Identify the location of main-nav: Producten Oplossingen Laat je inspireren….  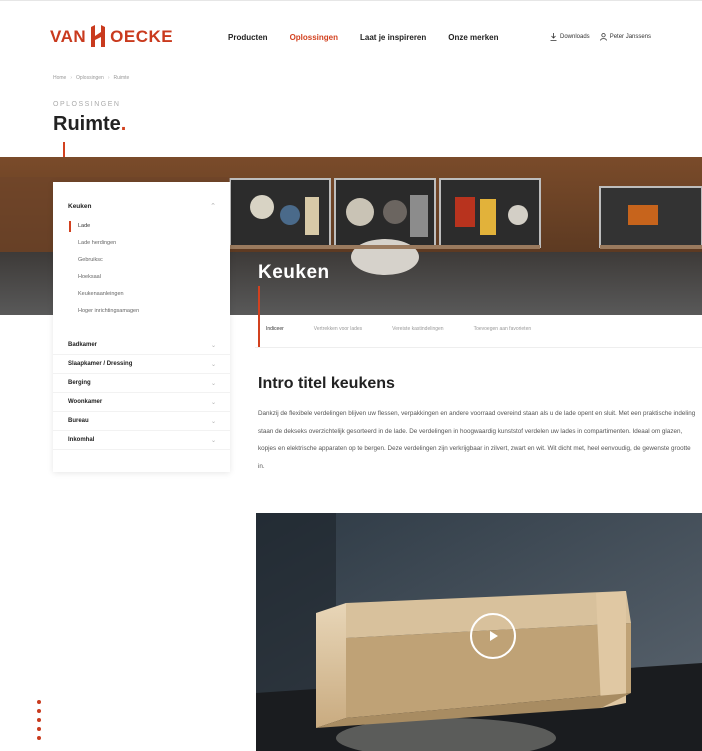
(363, 37).